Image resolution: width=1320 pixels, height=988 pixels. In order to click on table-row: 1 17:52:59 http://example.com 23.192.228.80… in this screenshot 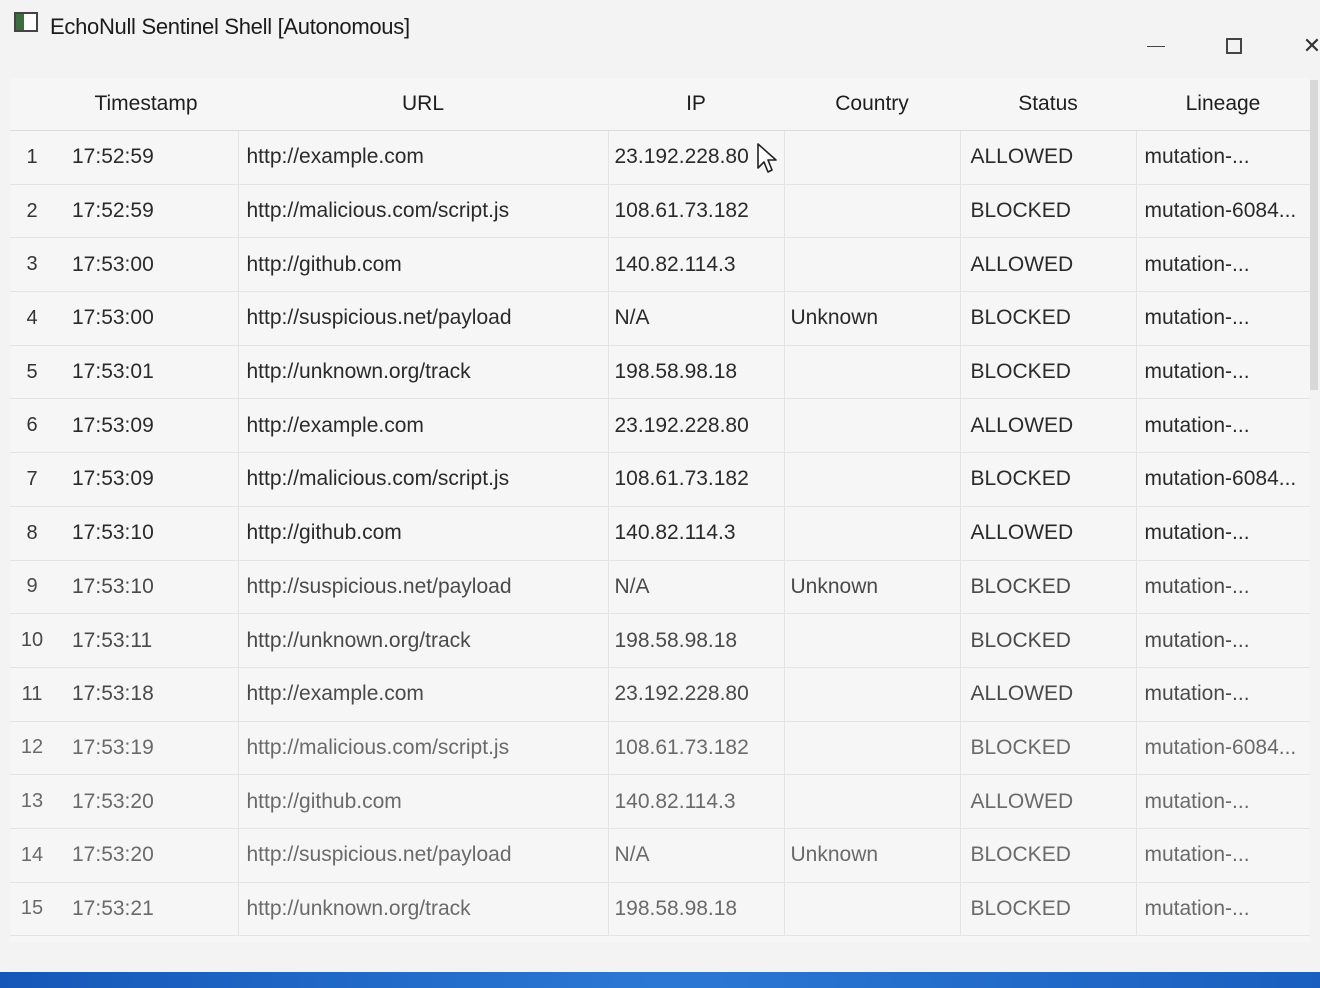, I will do `click(660, 157)`.